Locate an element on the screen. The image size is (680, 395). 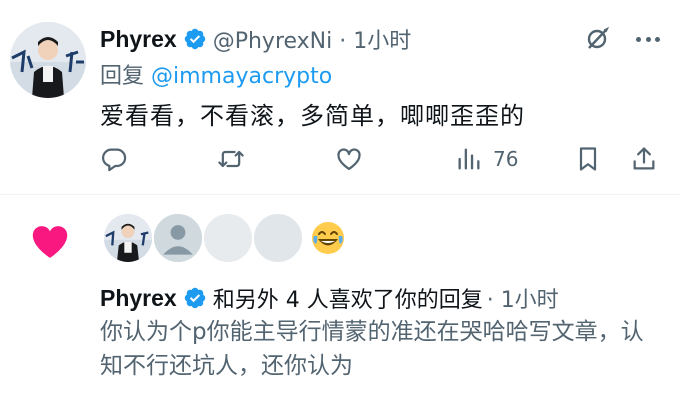
retweet-button is located at coordinates (231, 159).